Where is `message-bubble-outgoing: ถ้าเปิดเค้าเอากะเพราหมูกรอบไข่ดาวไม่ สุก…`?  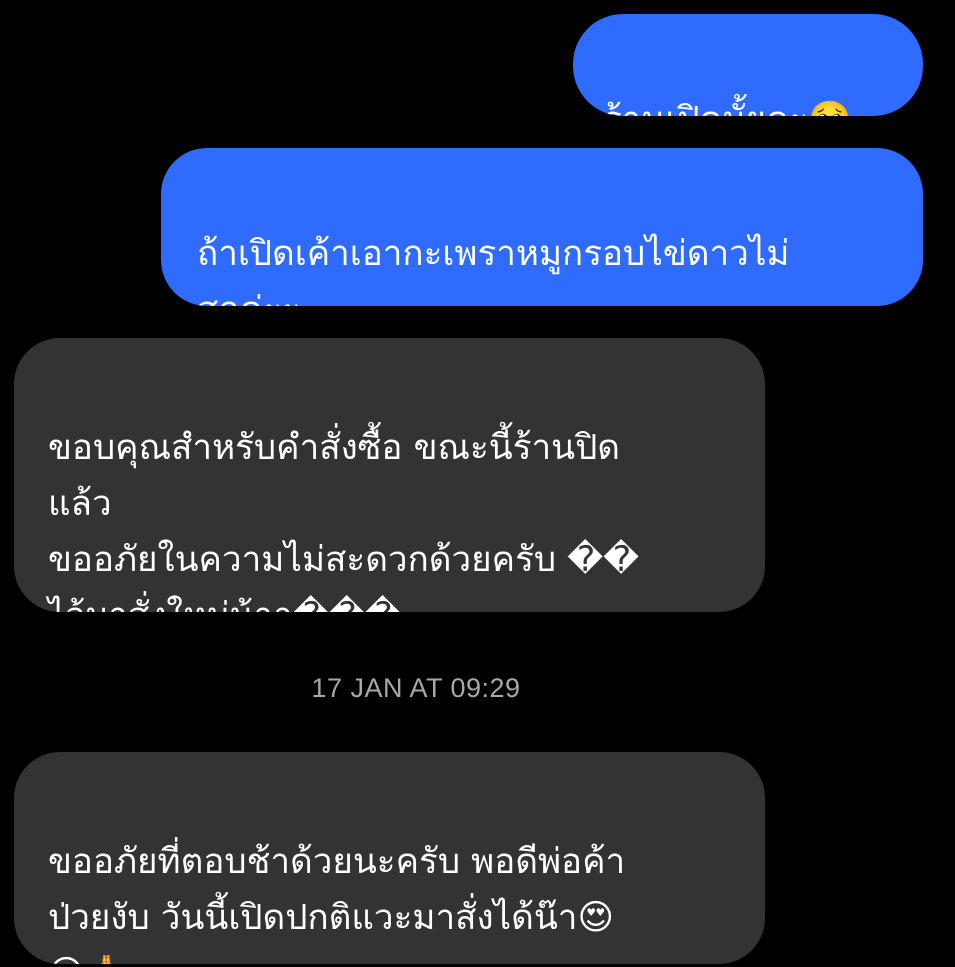 message-bubble-outgoing: ถ้าเปิดเค้าเอากะเพราหมูกรอบไข่ดาวไม่ สุก… is located at coordinates (542, 227).